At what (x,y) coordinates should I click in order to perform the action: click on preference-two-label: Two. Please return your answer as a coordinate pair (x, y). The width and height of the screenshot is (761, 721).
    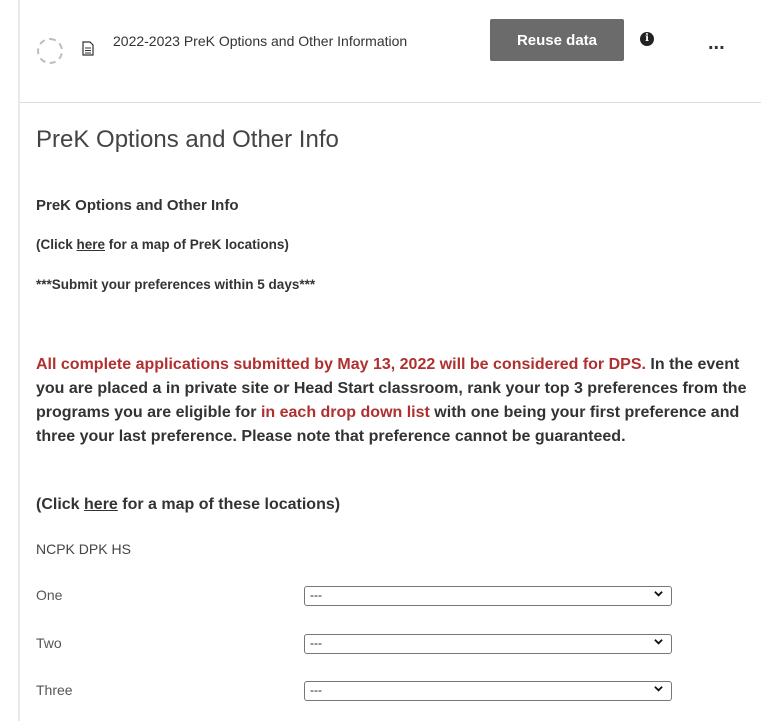
    Looking at the image, I should click on (49, 643).